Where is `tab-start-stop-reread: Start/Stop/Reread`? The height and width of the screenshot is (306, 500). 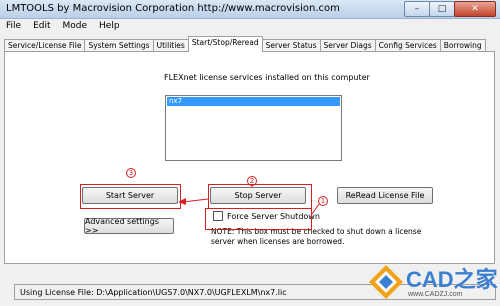 tab-start-stop-reread: Start/Stop/Reread is located at coordinates (225, 44).